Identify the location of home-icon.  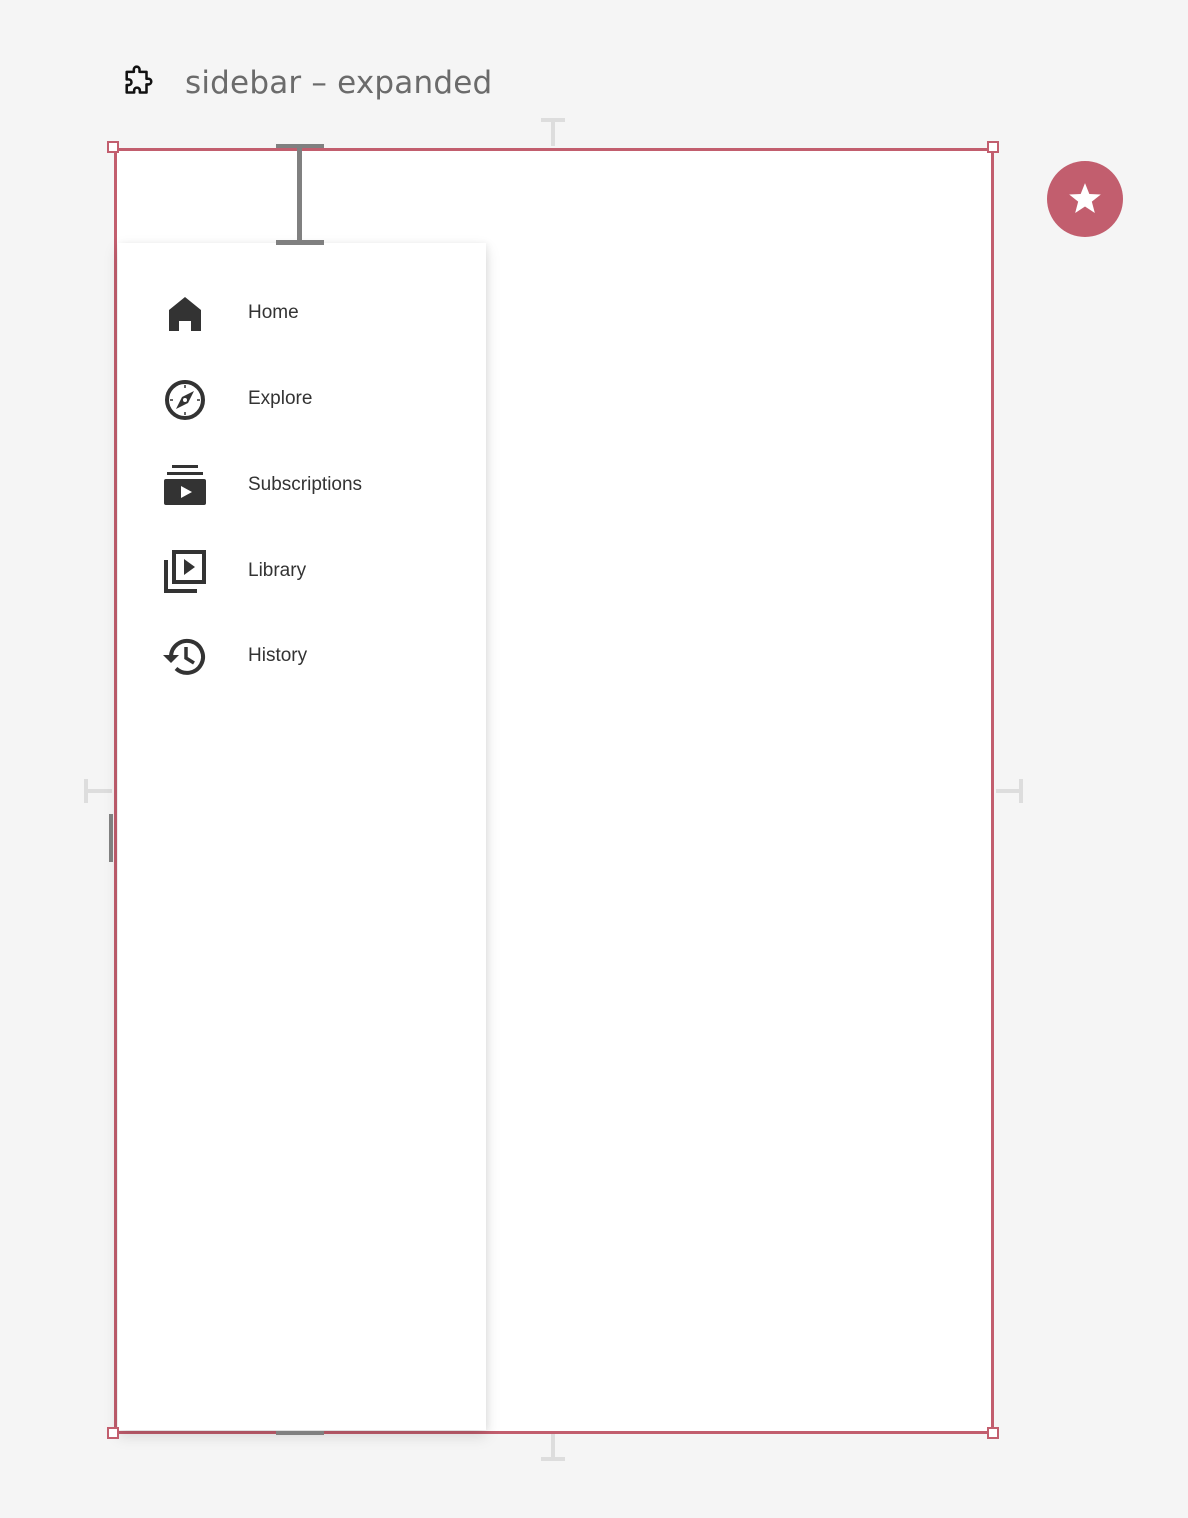
(185, 314).